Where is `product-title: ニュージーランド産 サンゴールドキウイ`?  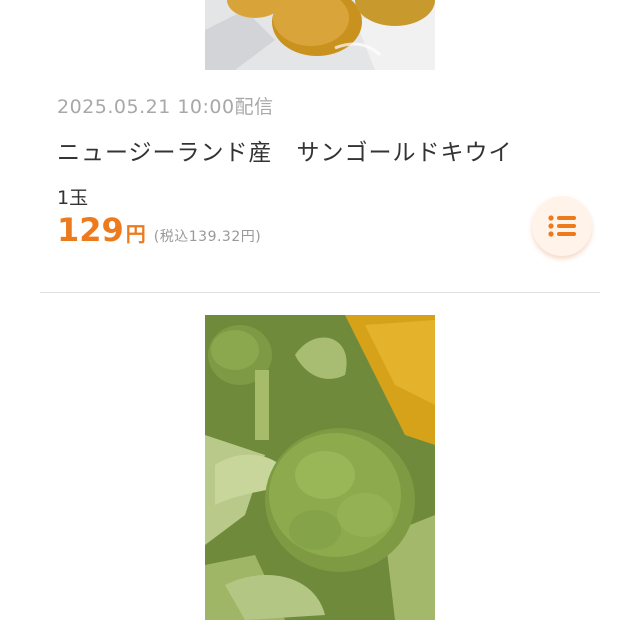
product-title: ニュージーランド産 サンゴールドキウイ is located at coordinates (285, 150).